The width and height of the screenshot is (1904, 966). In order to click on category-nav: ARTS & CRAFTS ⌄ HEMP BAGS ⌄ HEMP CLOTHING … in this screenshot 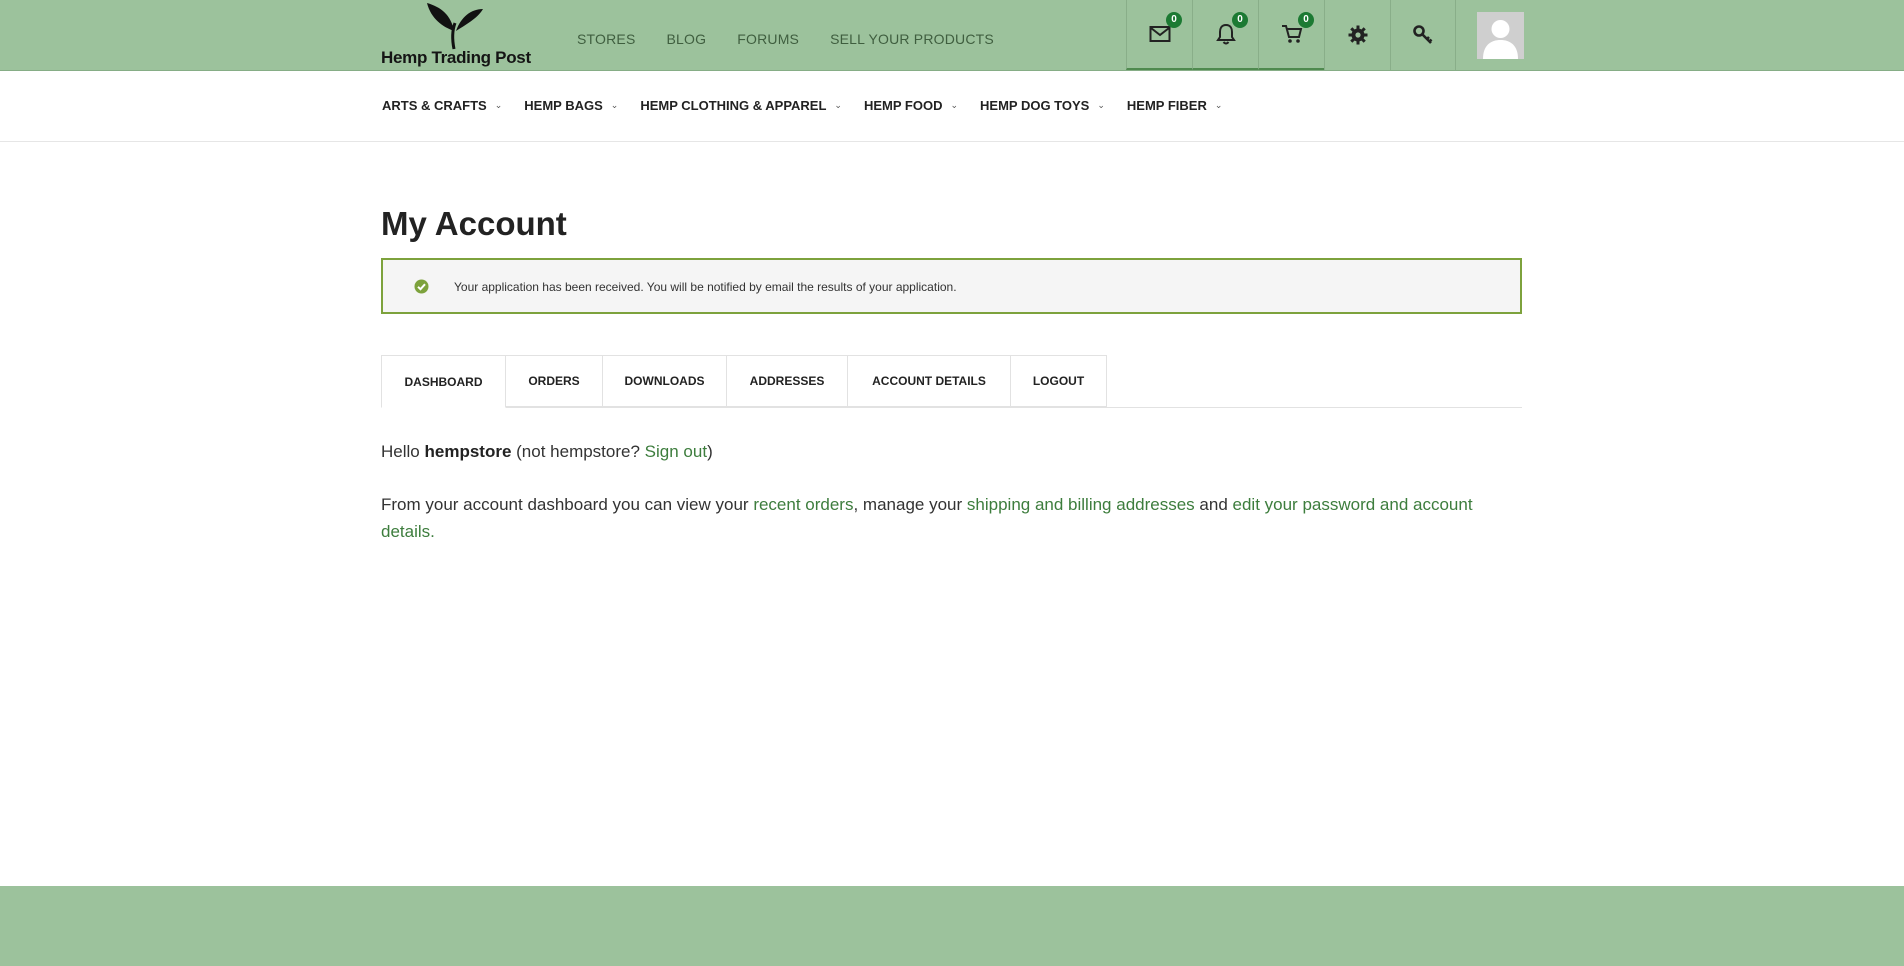, I will do `click(952, 106)`.